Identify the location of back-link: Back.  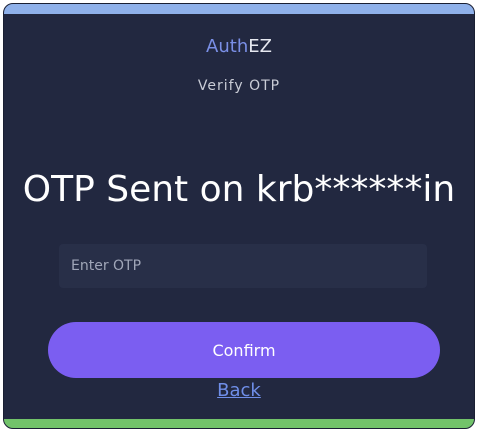
(239, 390).